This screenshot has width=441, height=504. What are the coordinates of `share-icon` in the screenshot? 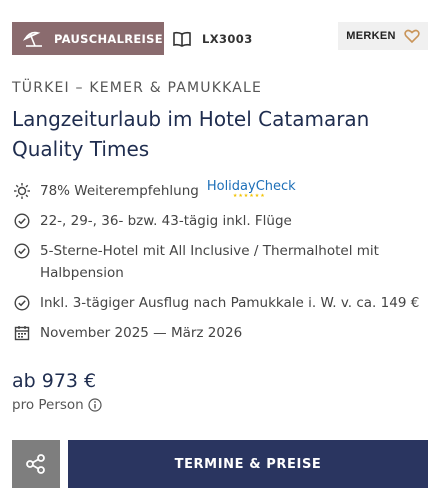 It's located at (36, 464).